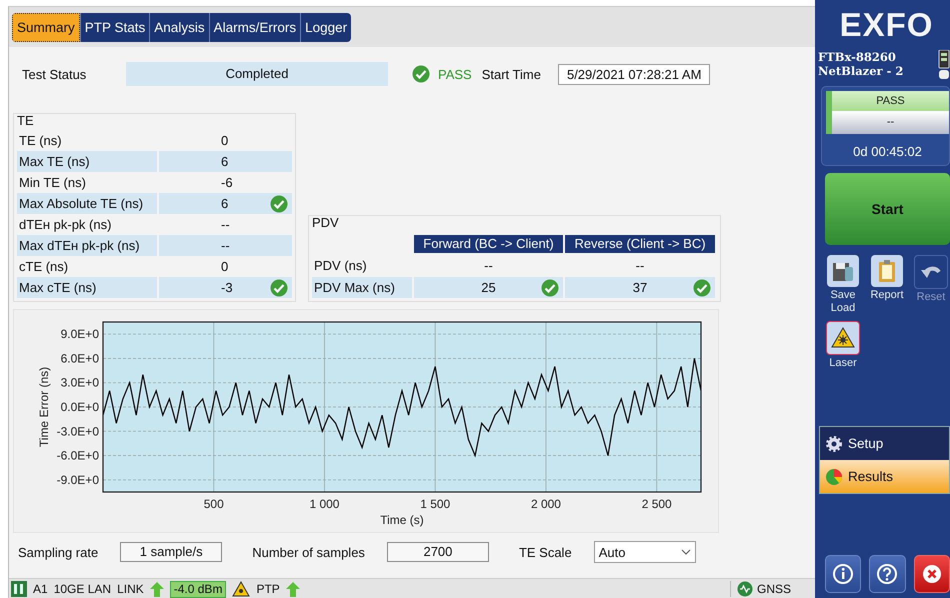 The image size is (950, 598). What do you see at coordinates (65, 225) in the screenshot?
I see `table-cell-text: dTEʜ pk-pk (ns)` at bounding box center [65, 225].